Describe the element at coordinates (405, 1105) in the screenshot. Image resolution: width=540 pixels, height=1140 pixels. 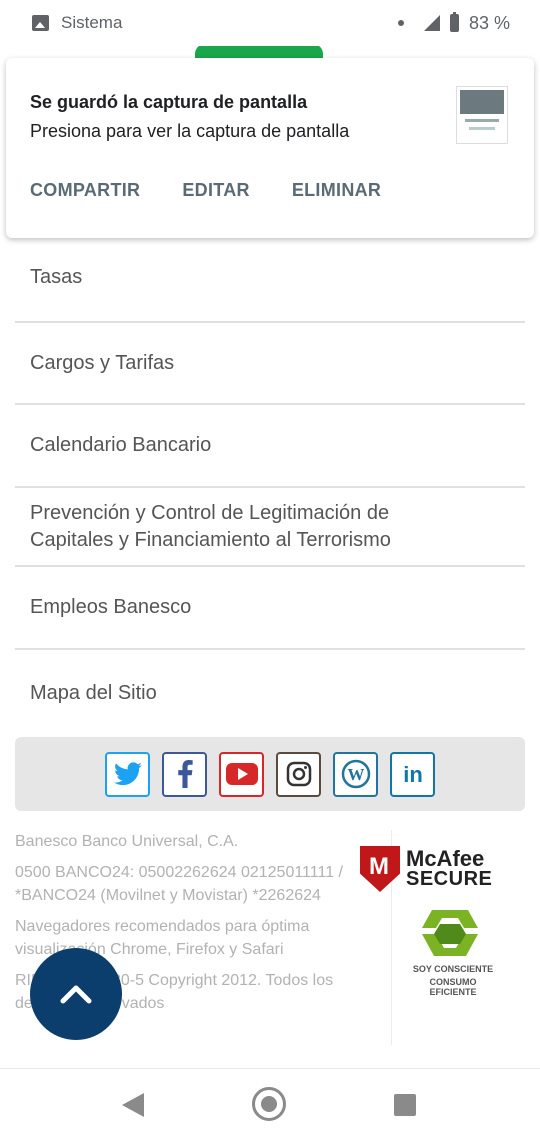
I see `recent-apps-icon` at that location.